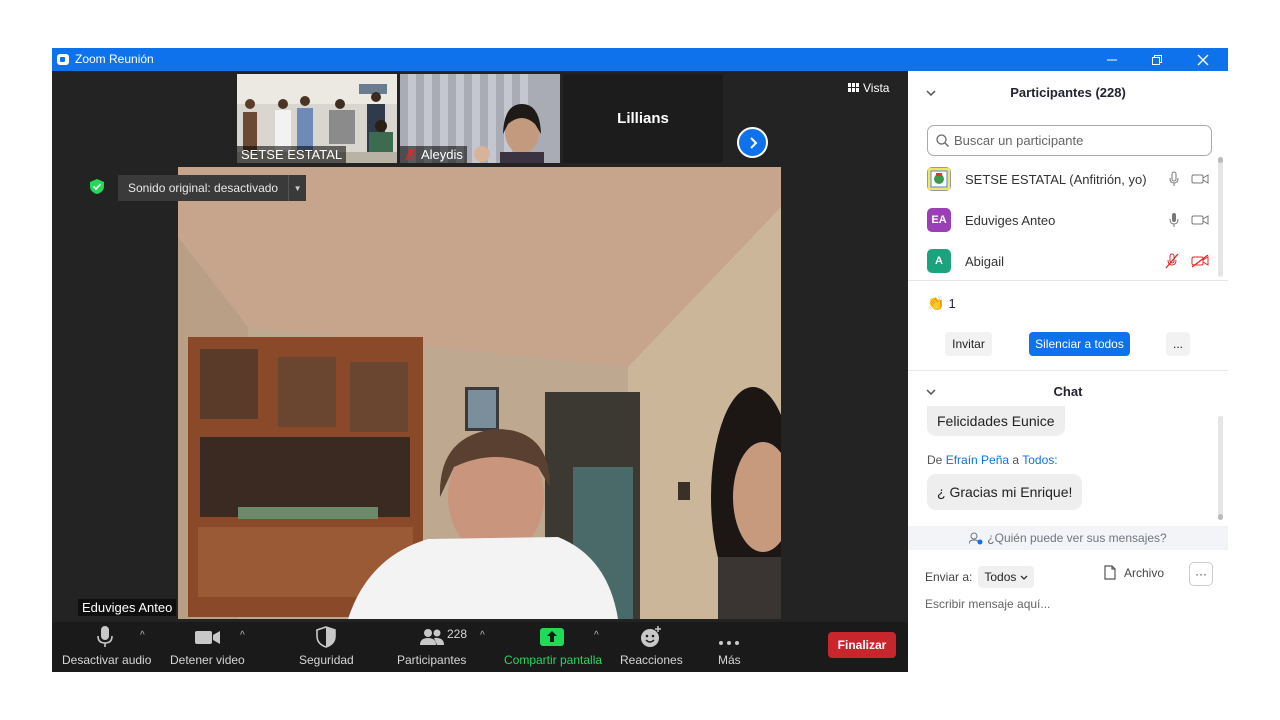  Describe the element at coordinates (552, 637) in the screenshot. I see `share-screen-icon` at that location.